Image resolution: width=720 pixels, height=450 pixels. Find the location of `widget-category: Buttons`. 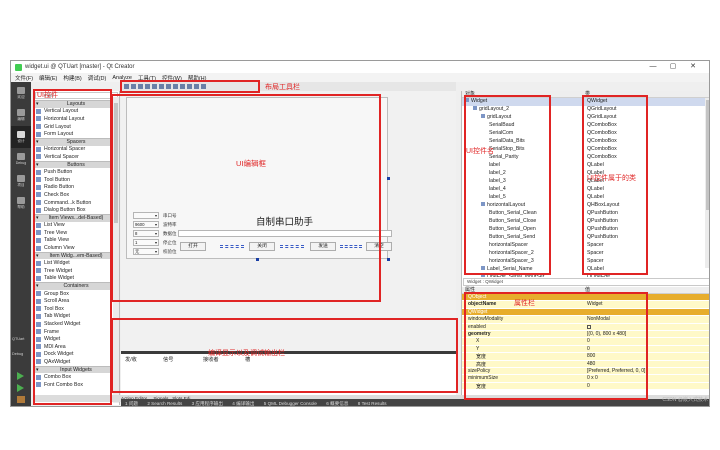

widget-category: Buttons is located at coordinates (76, 164).